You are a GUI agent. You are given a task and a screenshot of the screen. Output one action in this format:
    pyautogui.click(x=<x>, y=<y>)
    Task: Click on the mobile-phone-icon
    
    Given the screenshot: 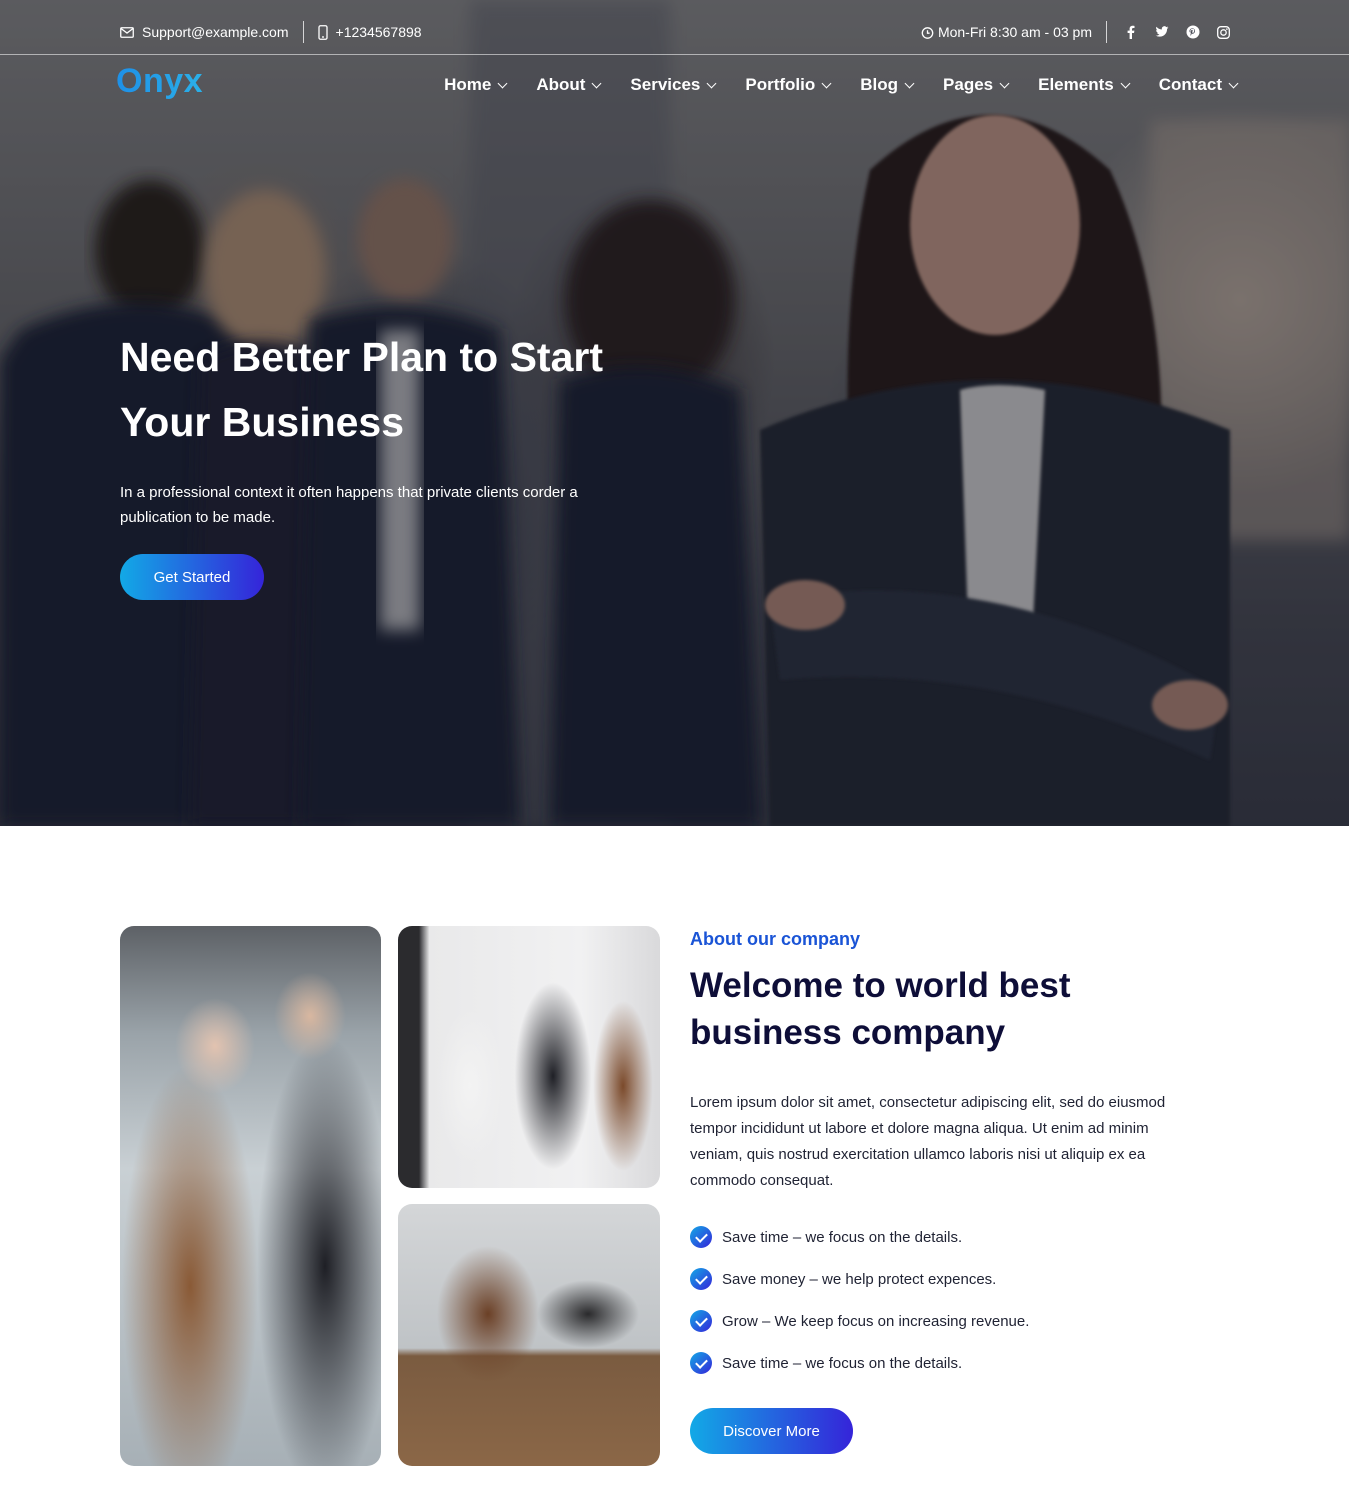 What is the action you would take?
    pyautogui.click(x=322, y=32)
    